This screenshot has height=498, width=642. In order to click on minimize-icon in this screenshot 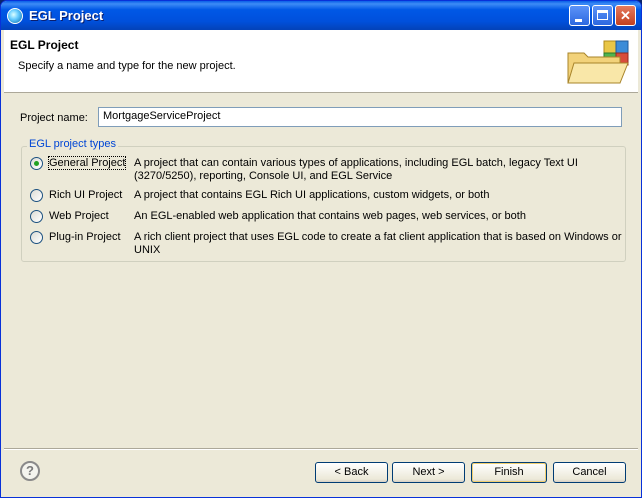, I will do `click(578, 20)`.